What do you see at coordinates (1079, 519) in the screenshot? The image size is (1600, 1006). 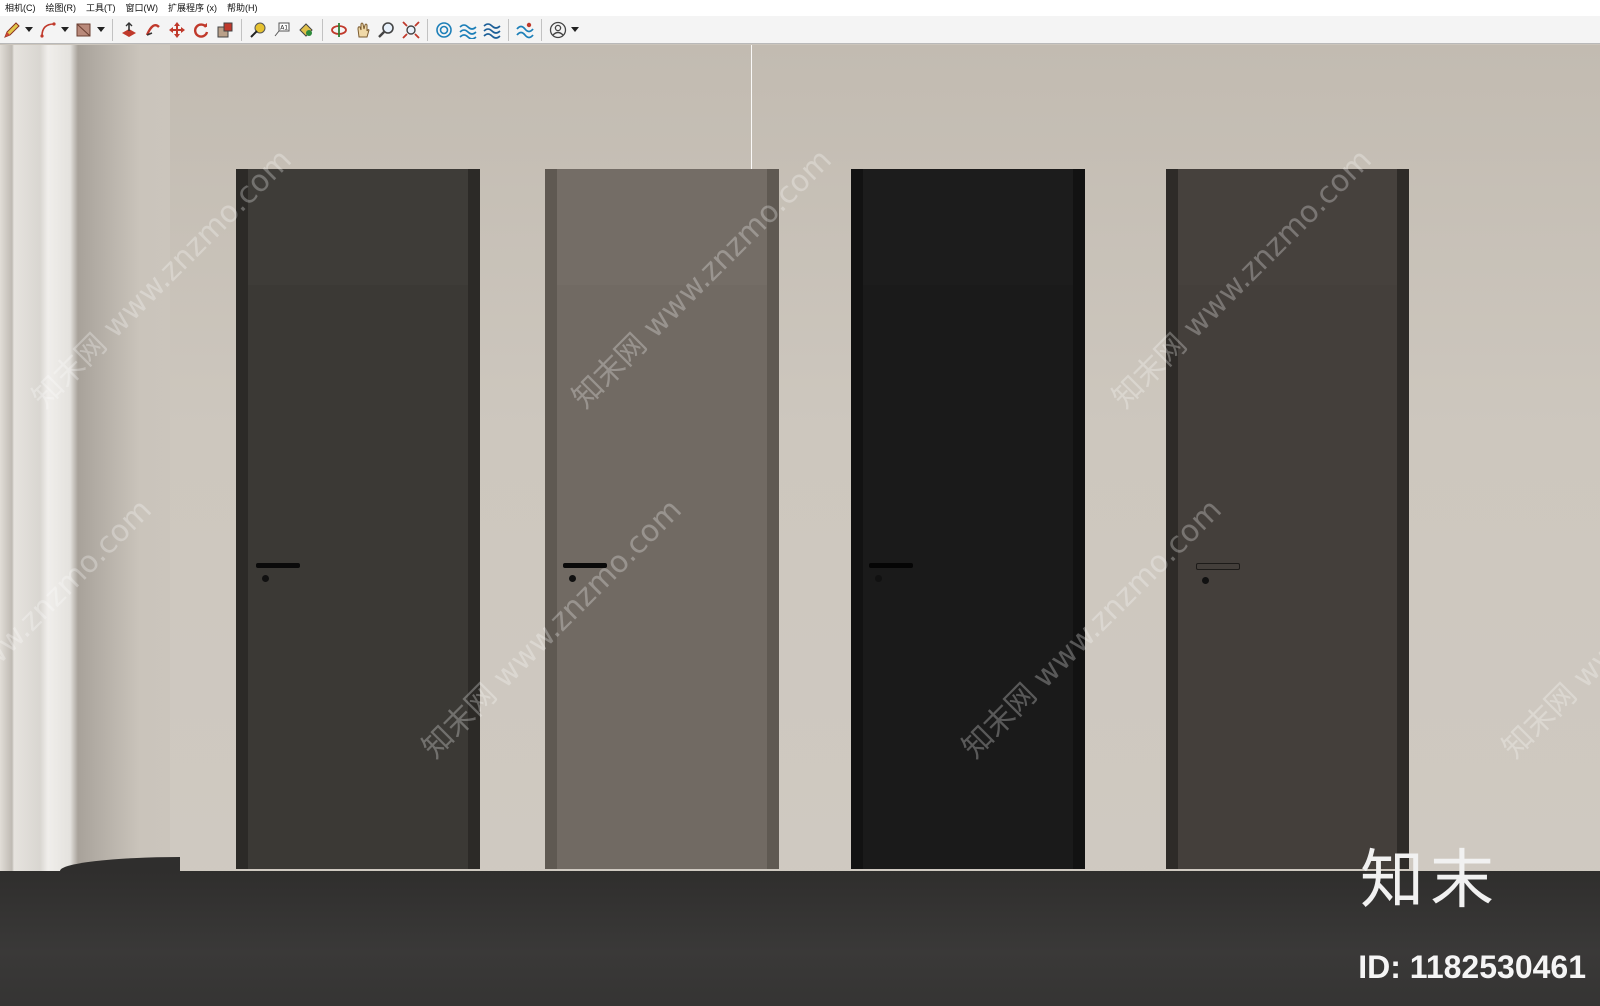 I see `door-3-right-jamb` at bounding box center [1079, 519].